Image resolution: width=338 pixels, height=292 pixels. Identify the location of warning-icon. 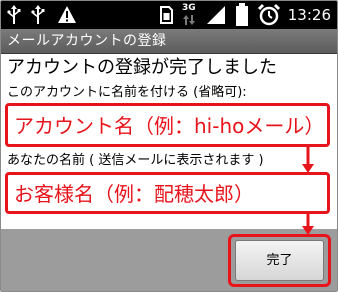
(67, 14).